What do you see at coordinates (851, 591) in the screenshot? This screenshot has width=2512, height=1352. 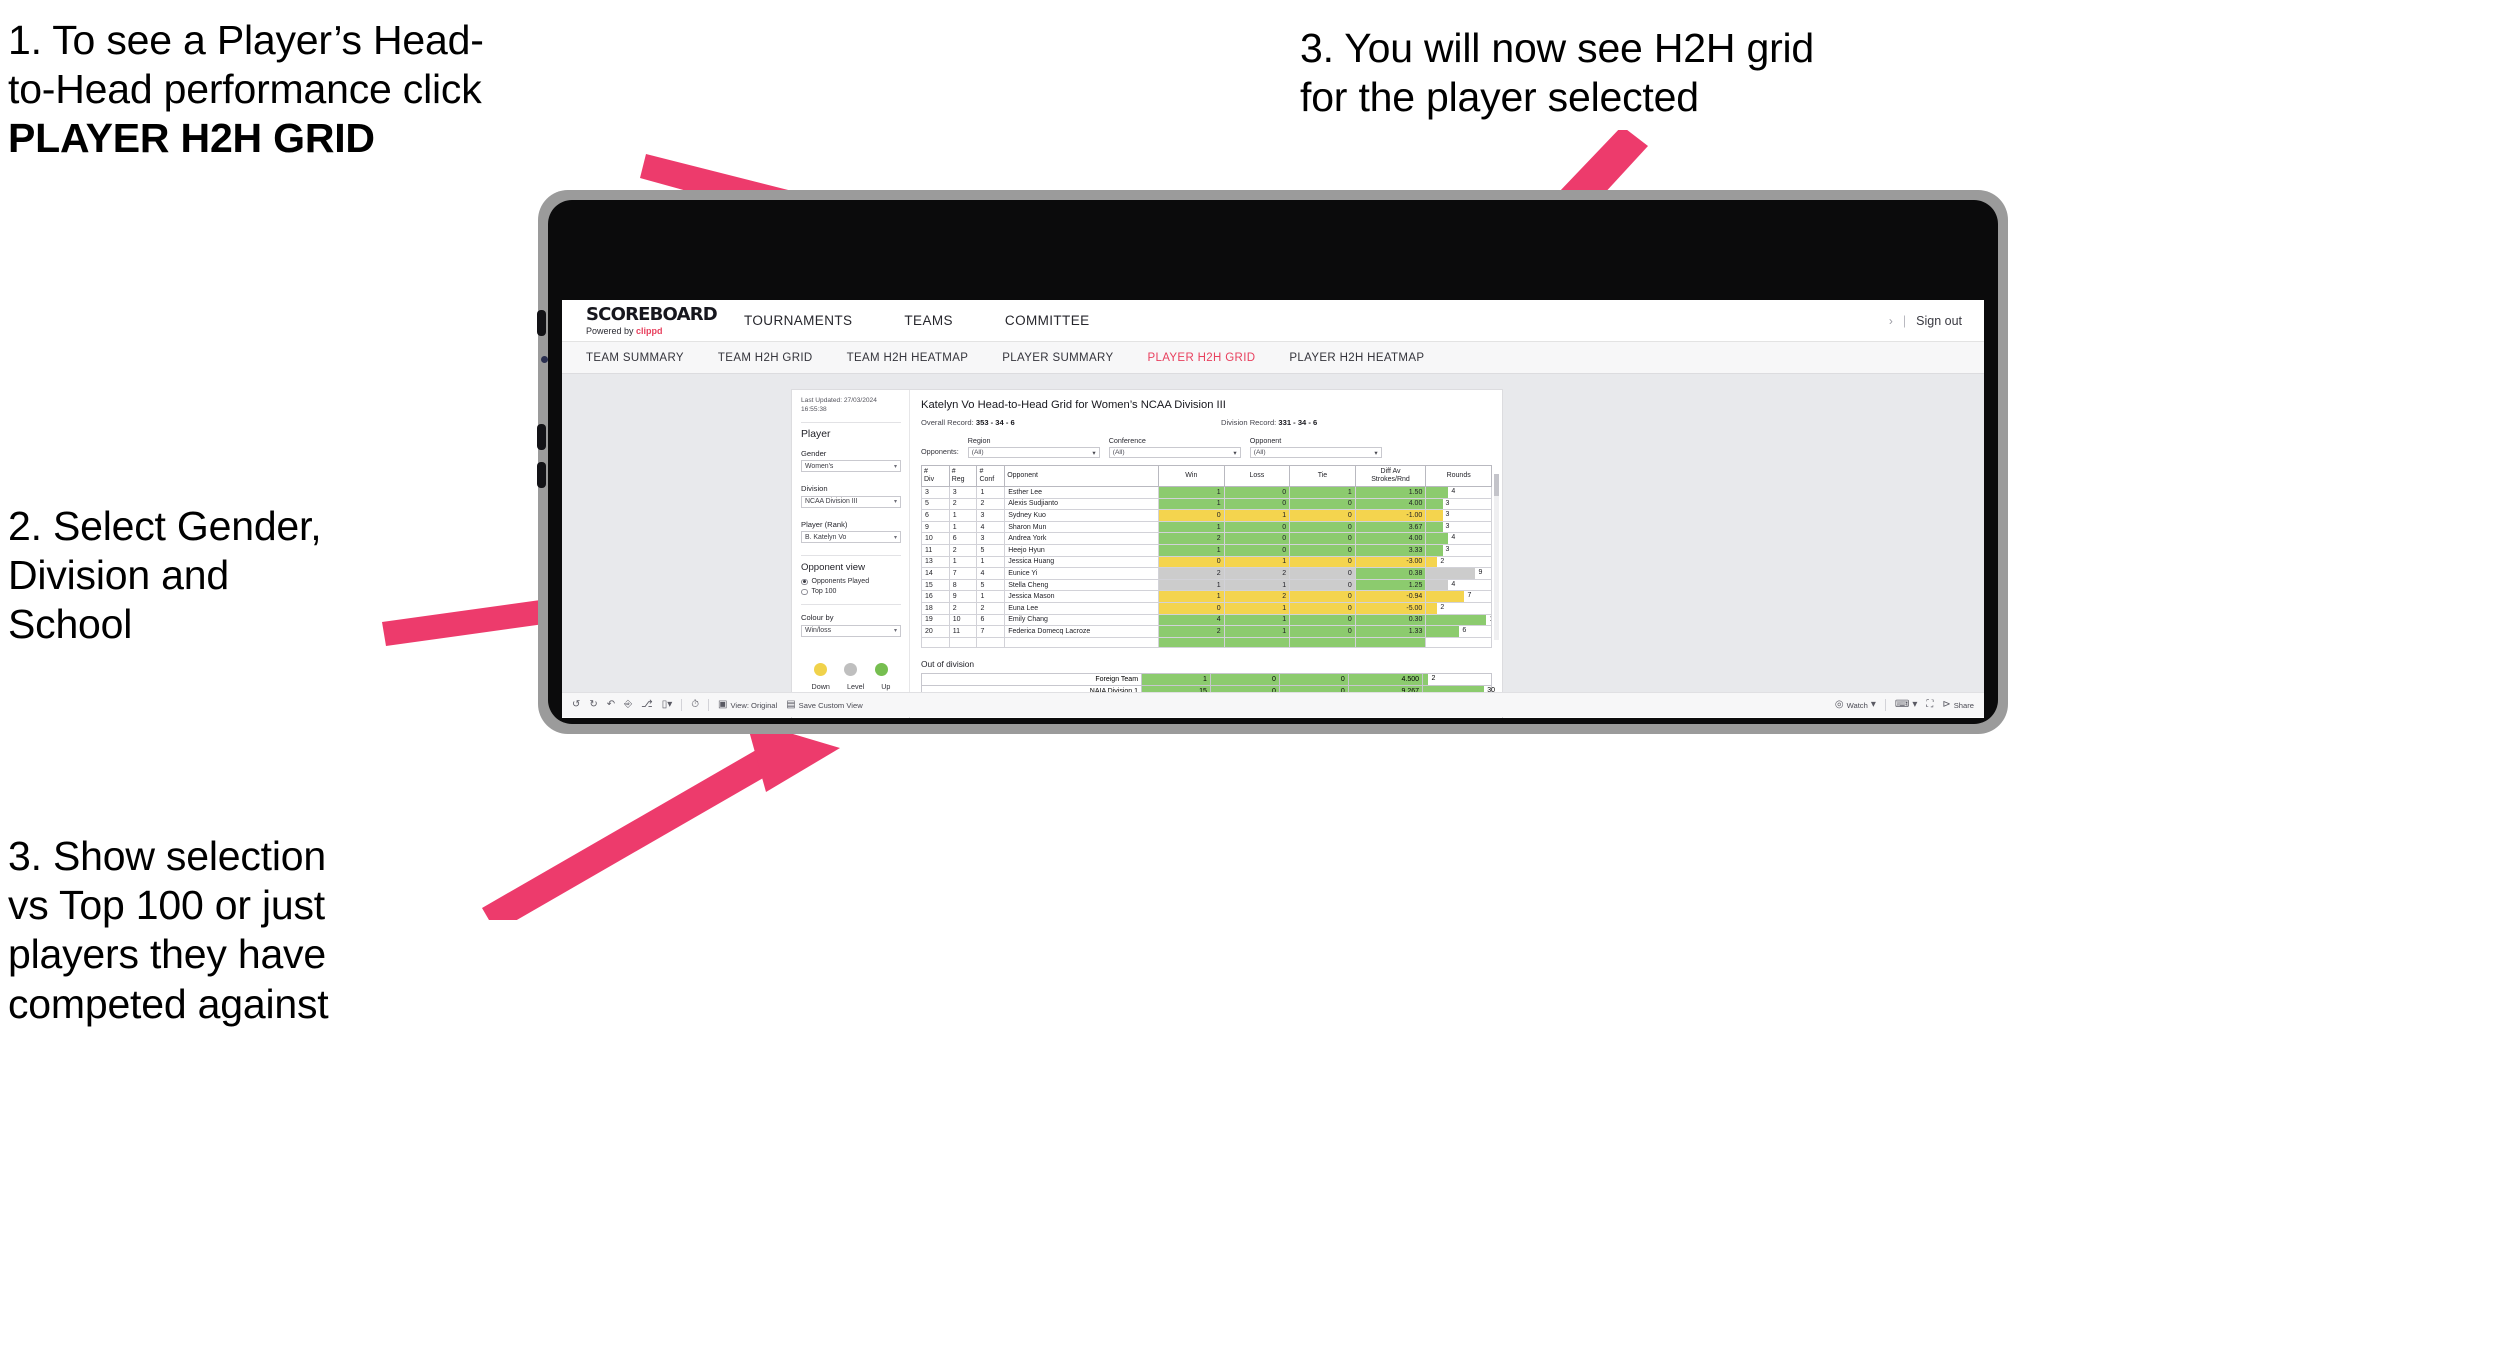 I see `radio-top-100: Top 100` at bounding box center [851, 591].